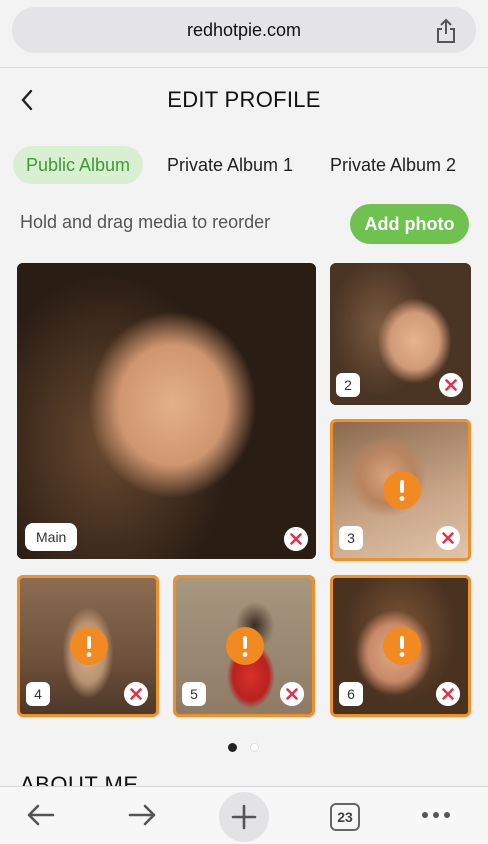 The image size is (488, 844). I want to click on photo-tile-6: 6, so click(400, 646).